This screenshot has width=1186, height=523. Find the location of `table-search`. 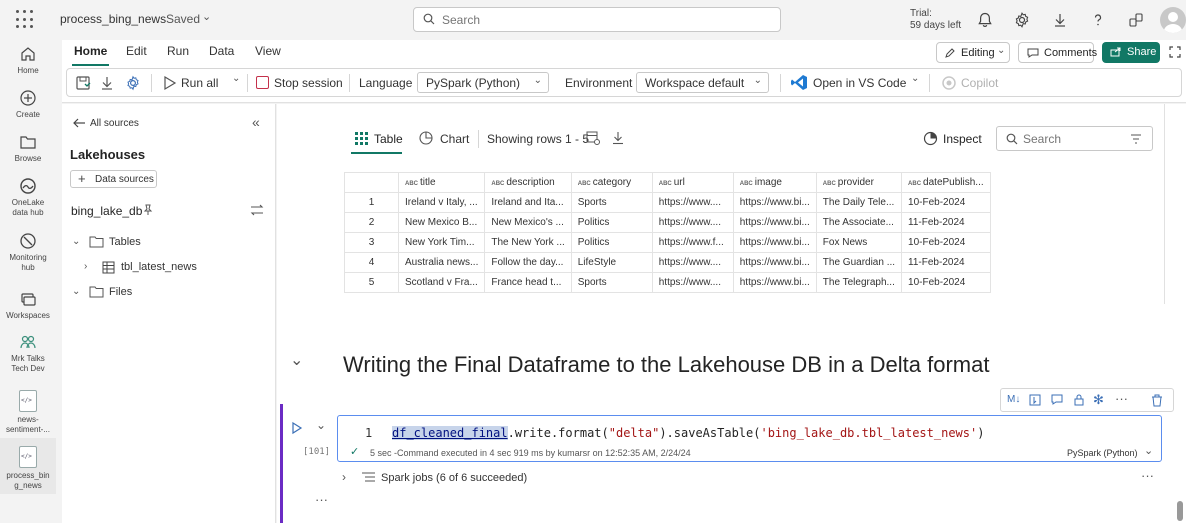

table-search is located at coordinates (1074, 138).